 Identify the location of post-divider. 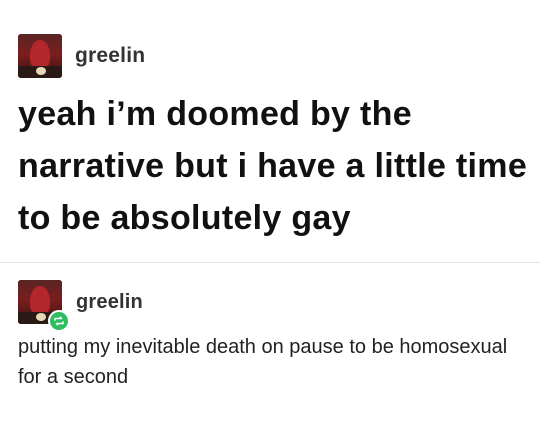
(270, 262).